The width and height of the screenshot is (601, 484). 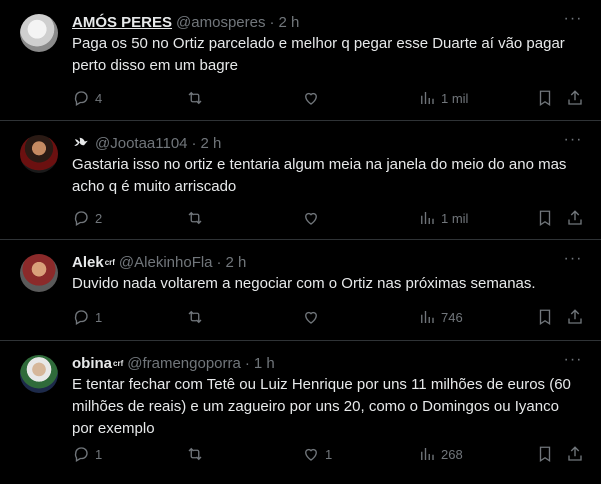 I want to click on views-button: 746, so click(x=440, y=317).